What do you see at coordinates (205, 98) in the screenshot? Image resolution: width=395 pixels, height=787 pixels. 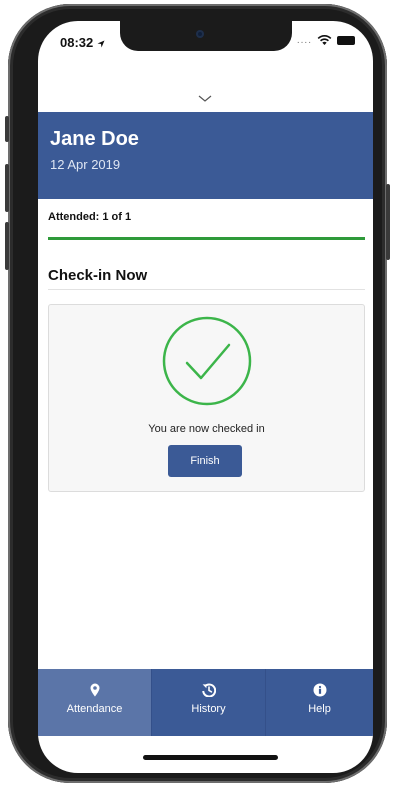 I see `chevron-down-icon` at bounding box center [205, 98].